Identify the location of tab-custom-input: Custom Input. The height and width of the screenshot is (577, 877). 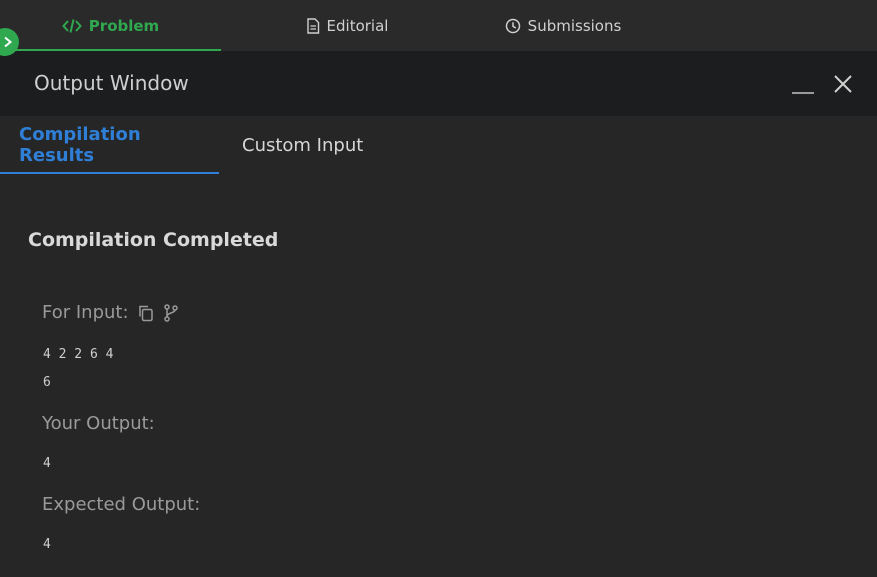
(302, 145).